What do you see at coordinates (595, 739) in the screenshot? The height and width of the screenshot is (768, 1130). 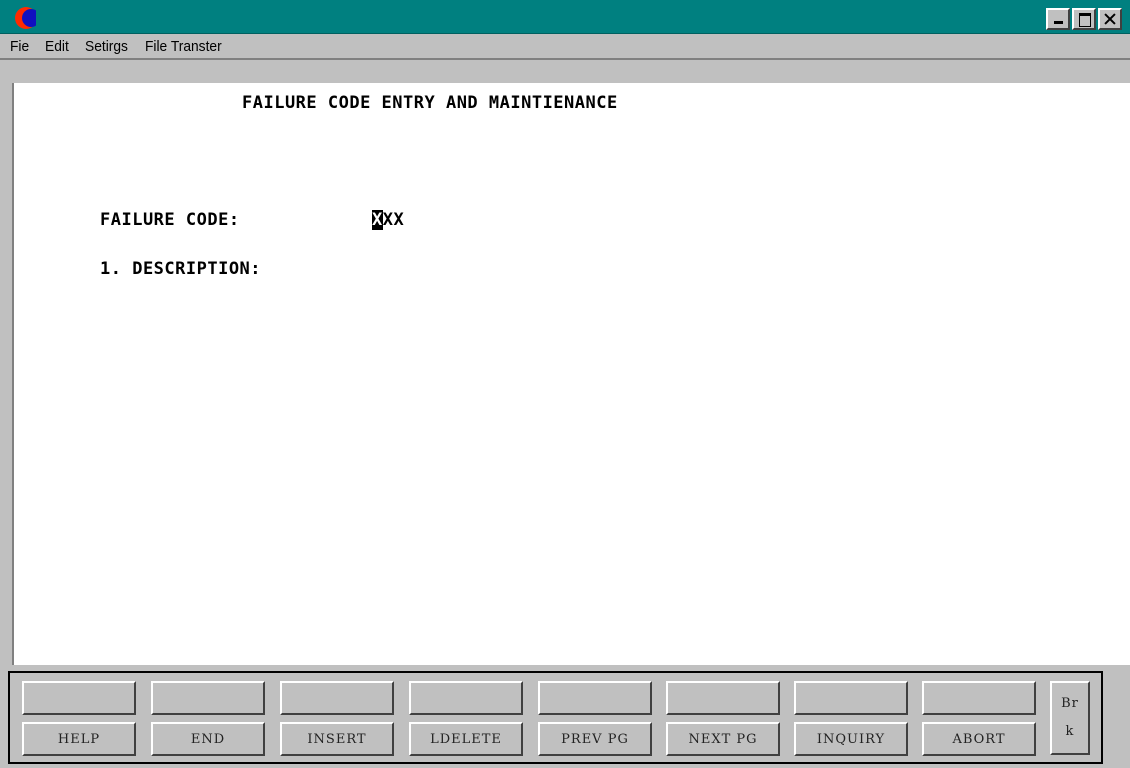 I see `prev-page-button: PREV PG` at bounding box center [595, 739].